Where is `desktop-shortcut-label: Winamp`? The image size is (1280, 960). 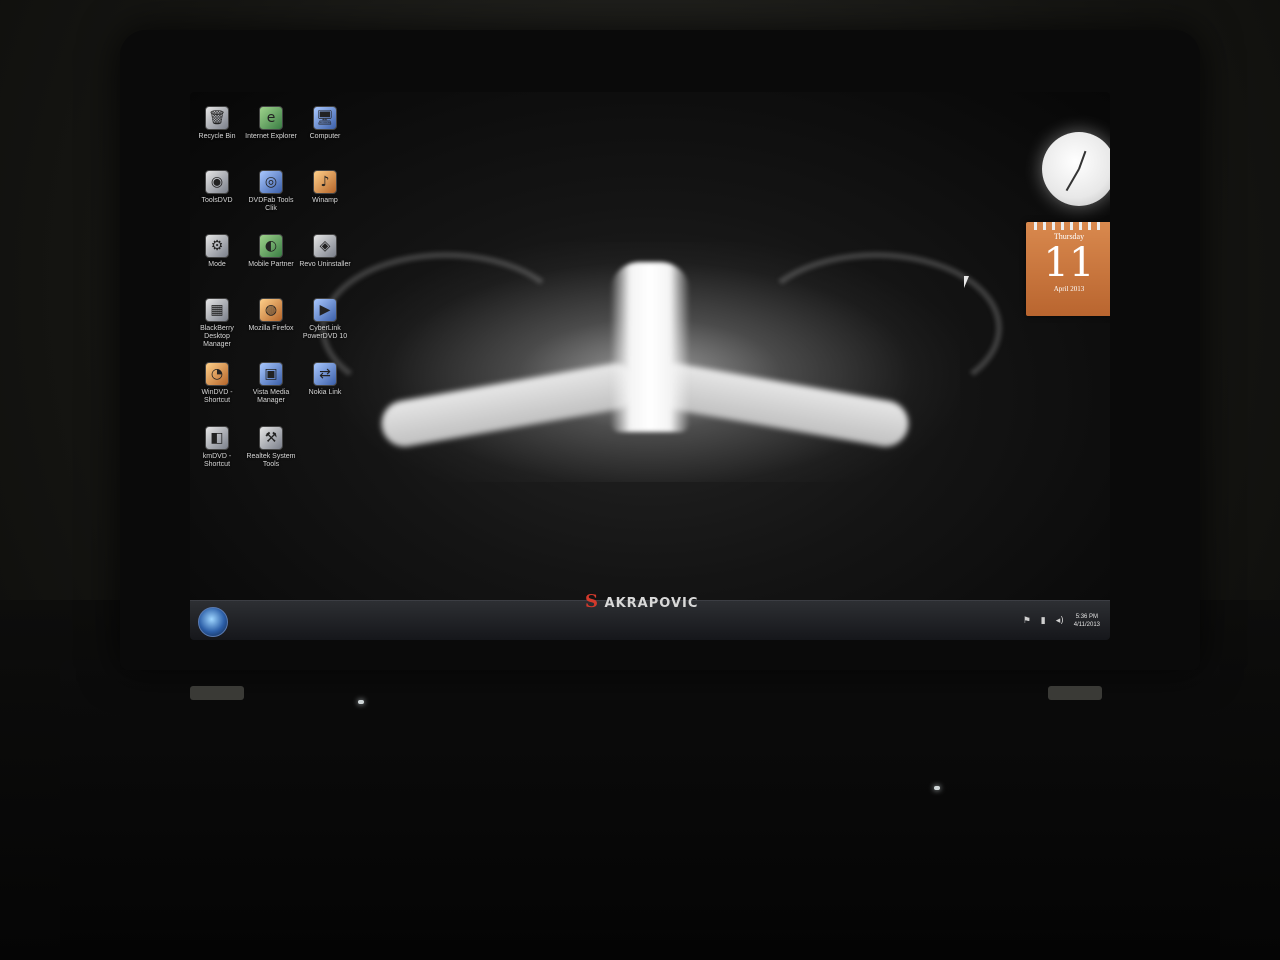
desktop-shortcut-label: Winamp is located at coordinates (325, 200).